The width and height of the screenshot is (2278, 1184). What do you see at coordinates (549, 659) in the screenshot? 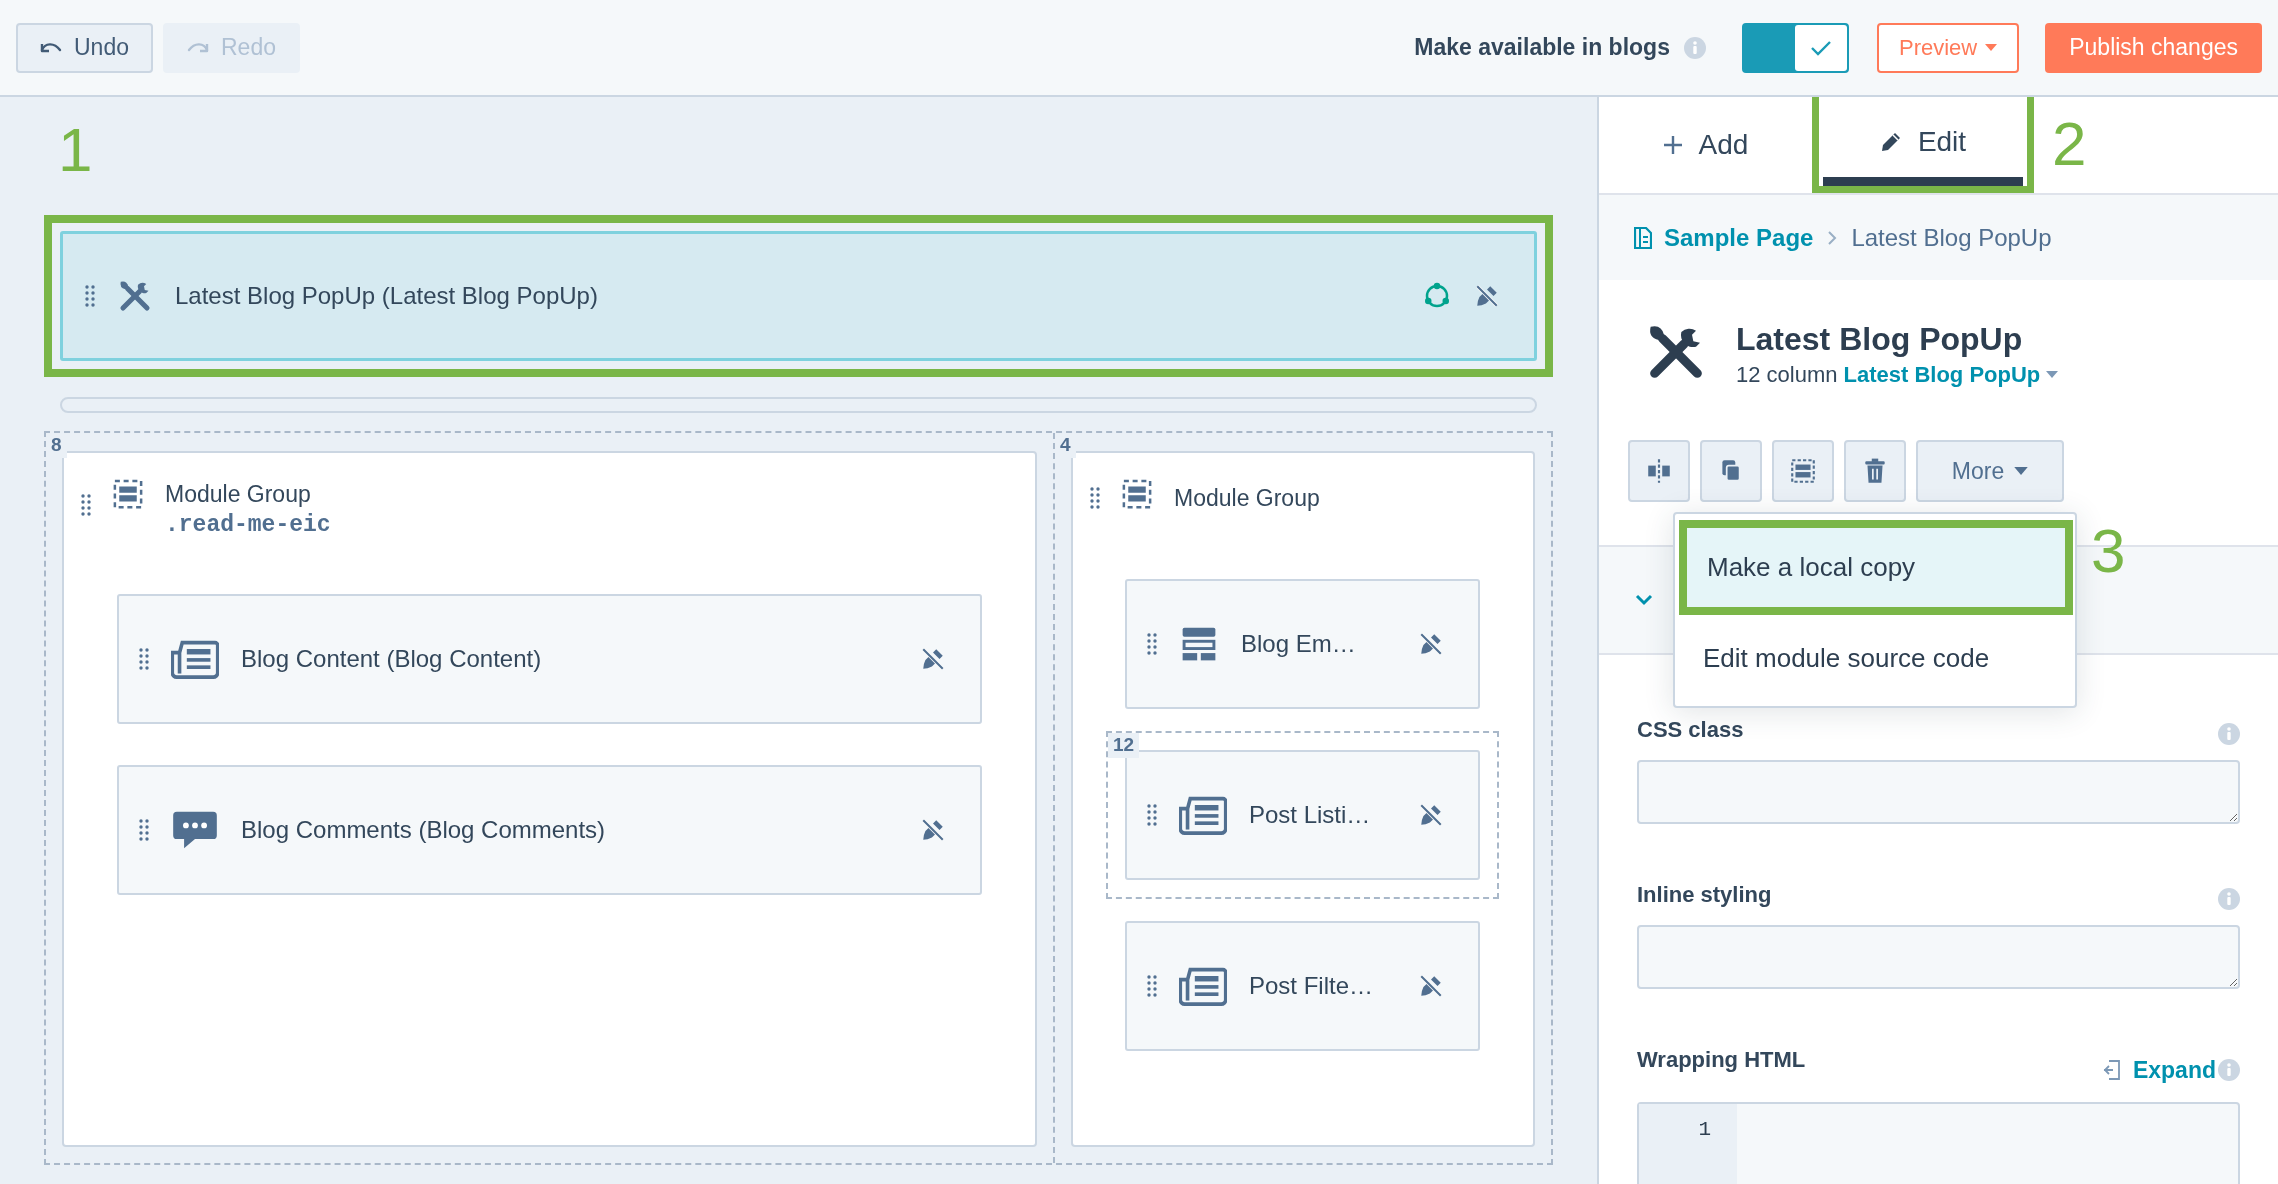
I see `module-row: Blog Content (Blog Content)` at bounding box center [549, 659].